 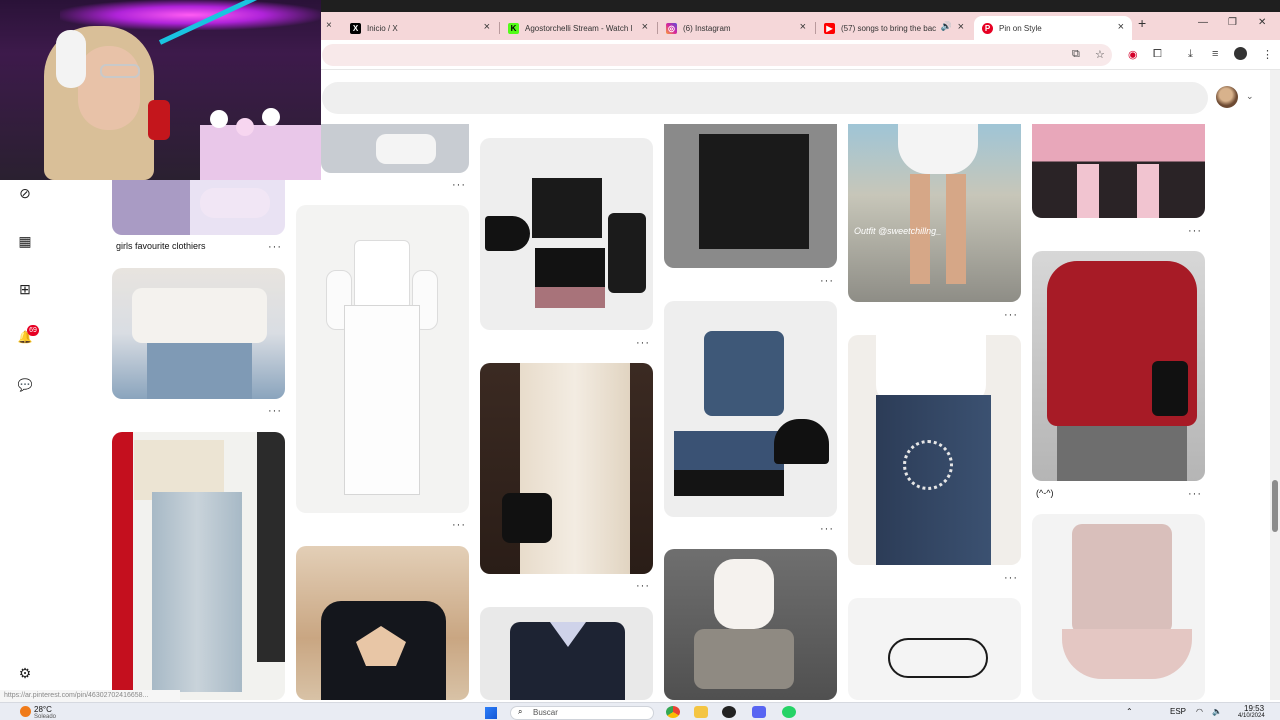 What do you see at coordinates (420, 28) in the screenshot?
I see `tab-x: X Inicio / X ×` at bounding box center [420, 28].